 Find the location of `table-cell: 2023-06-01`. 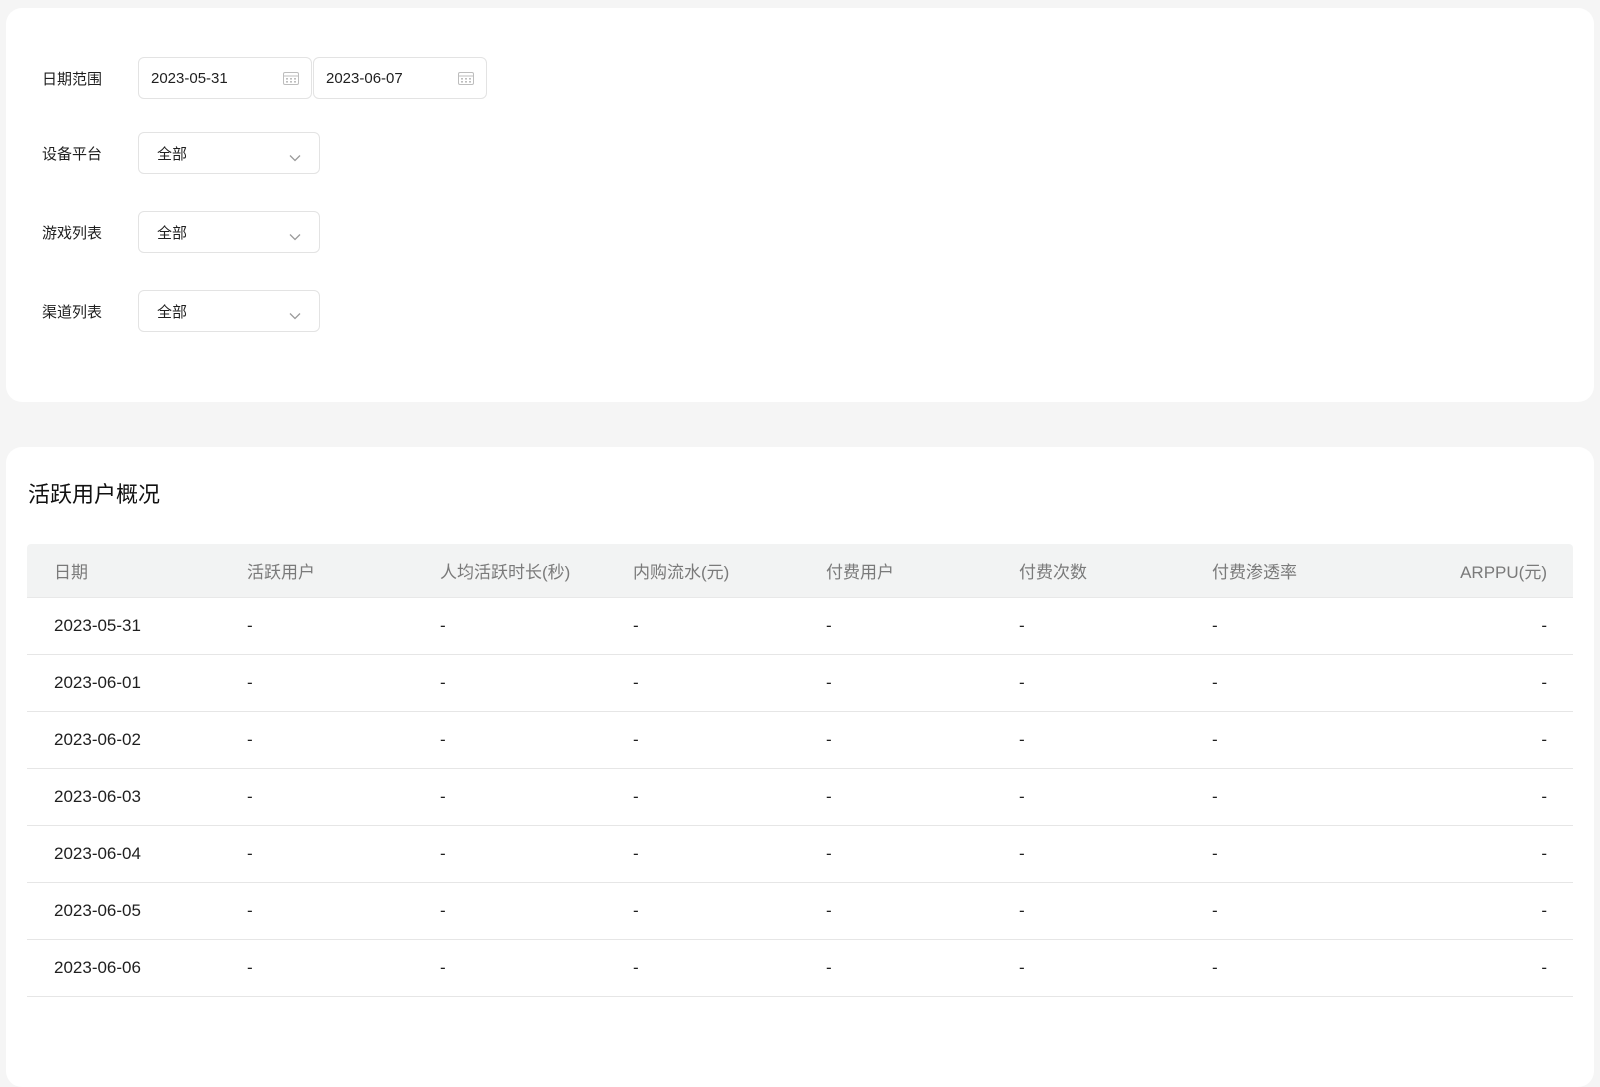

table-cell: 2023-06-01 is located at coordinates (97, 682).